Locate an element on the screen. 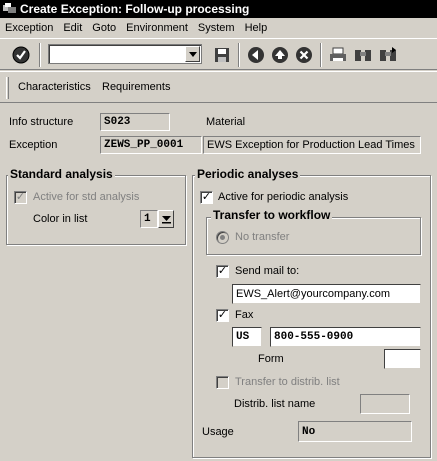 This screenshot has height=461, width=437. exception-description: EWS Exception for Production Lead Times is located at coordinates (311, 145).